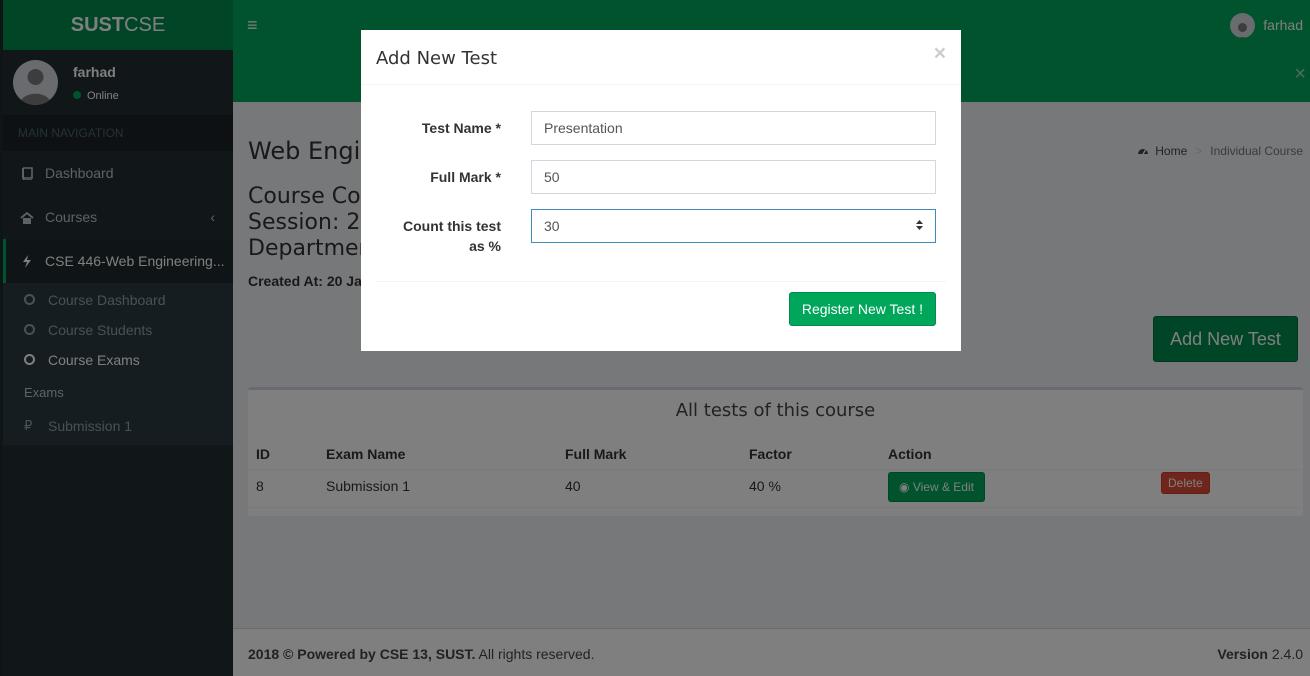 Image resolution: width=1310 pixels, height=676 pixels. I want to click on modal-header: Add New Test ×, so click(661, 57).